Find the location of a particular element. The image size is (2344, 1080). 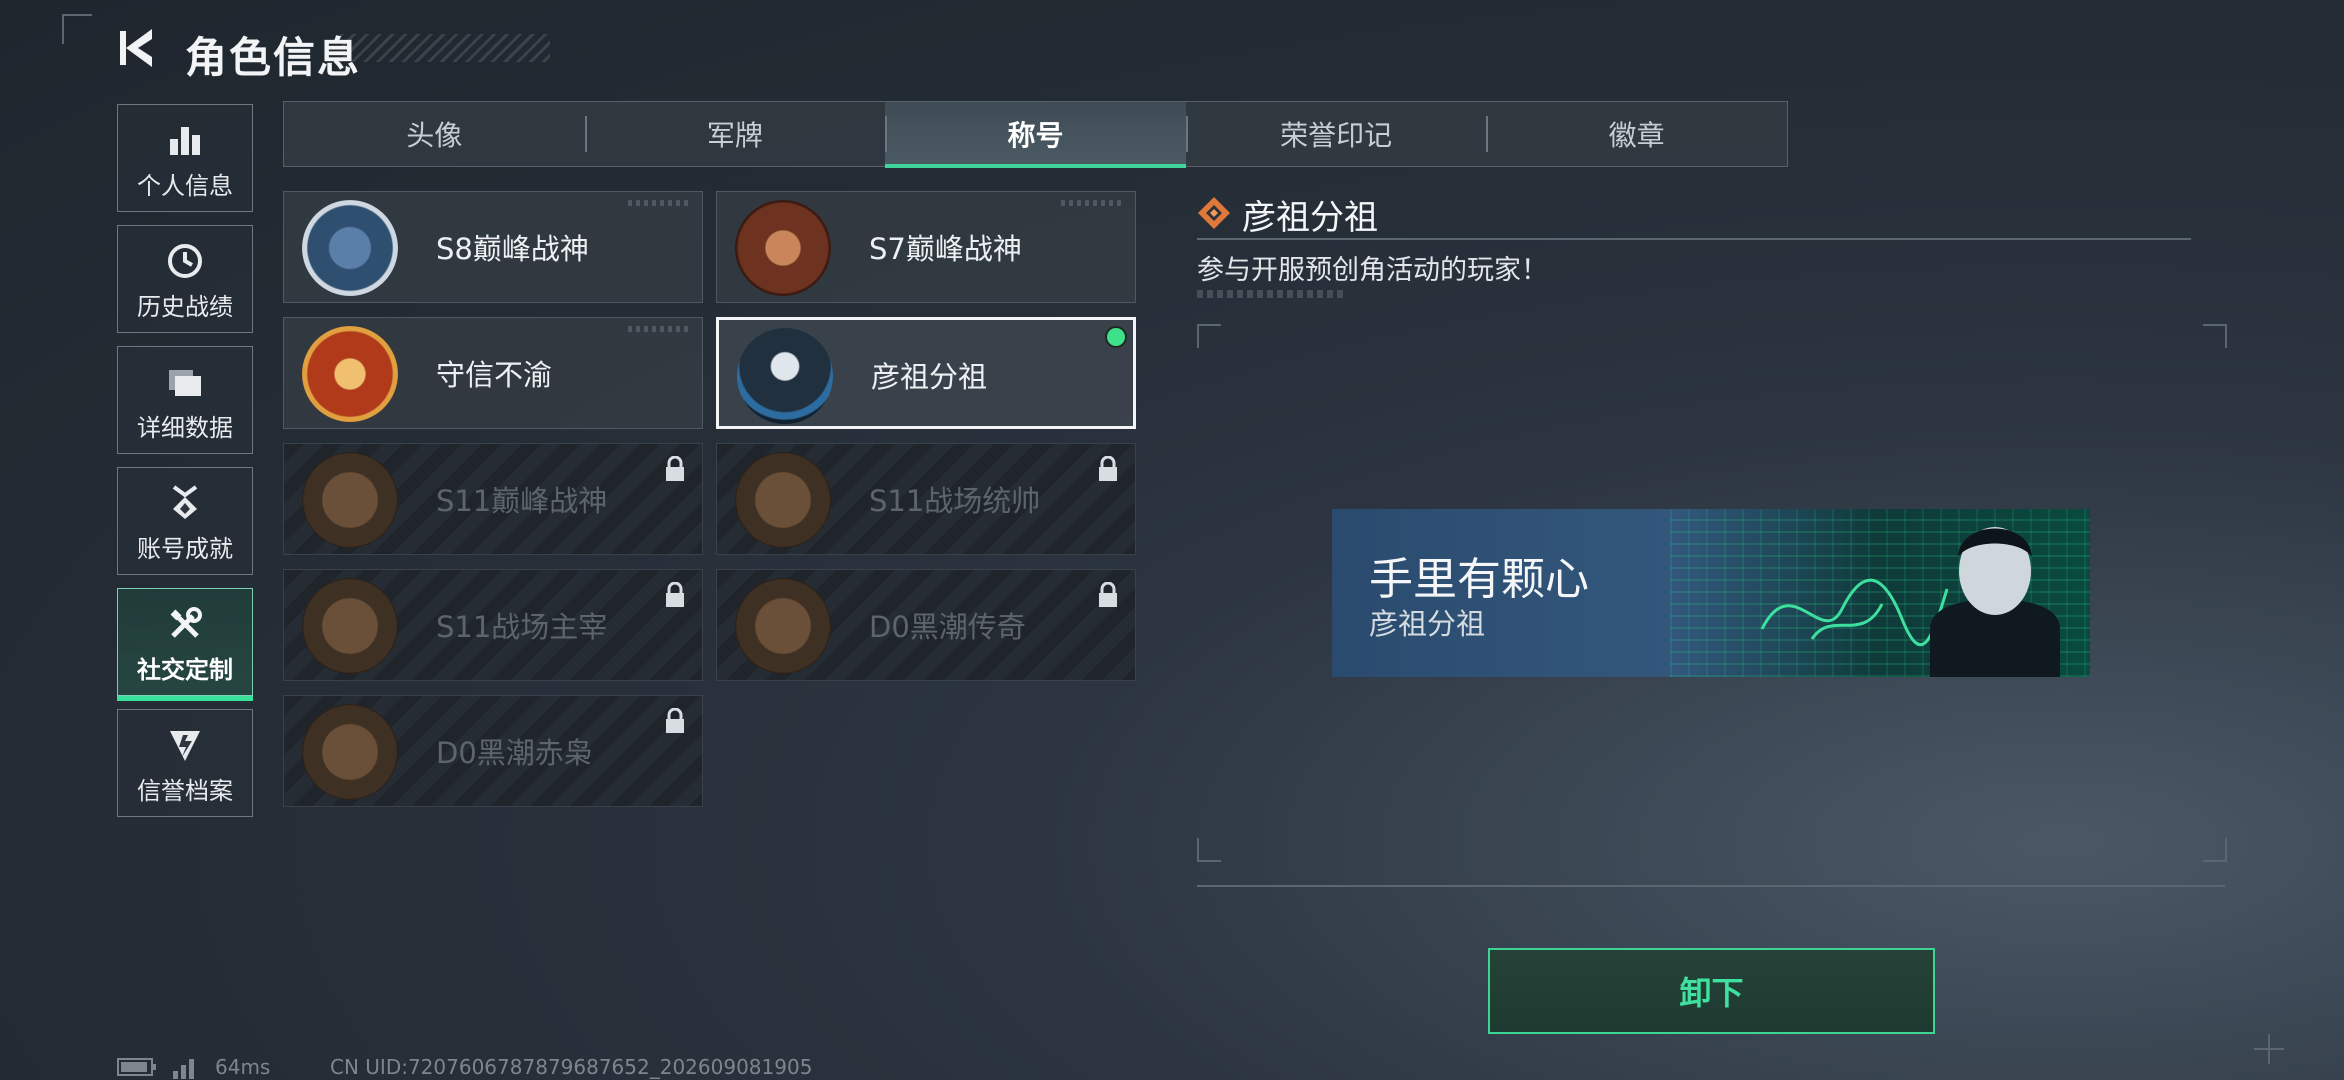

sidebar-item-label: 历史战绩 is located at coordinates (185, 307).